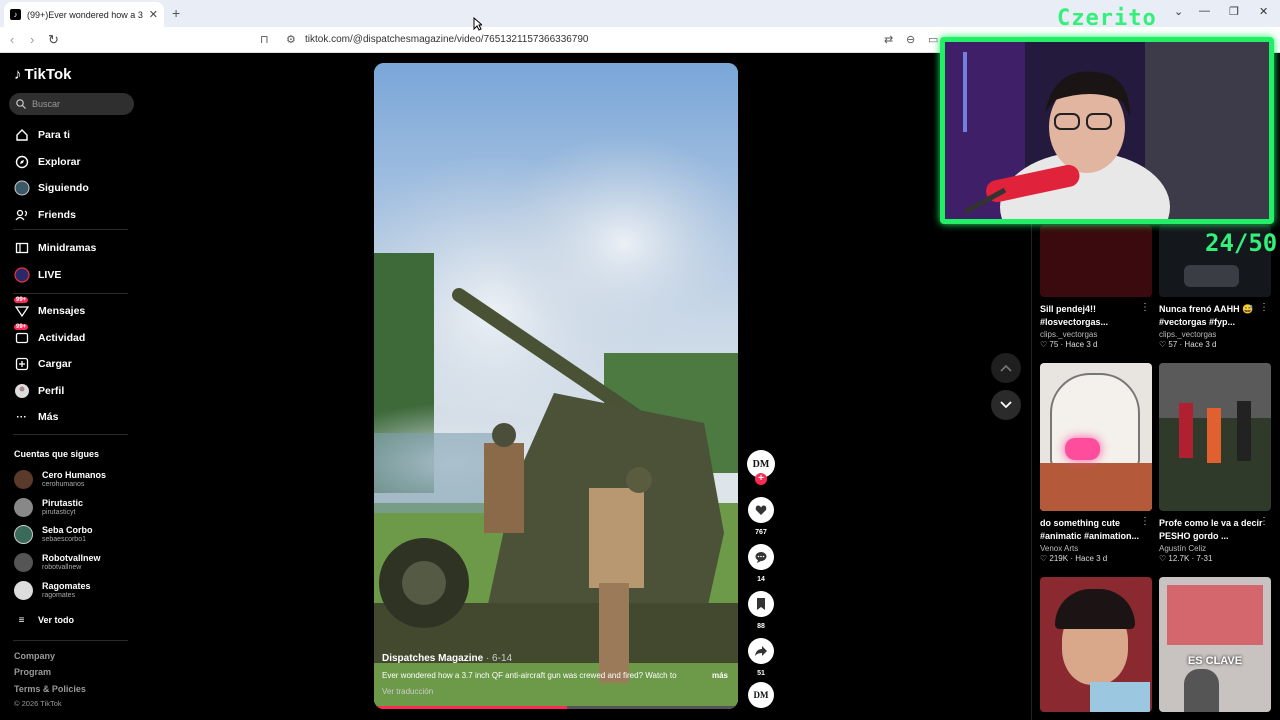 The width and height of the screenshot is (1280, 720). Describe the element at coordinates (264, 39) in the screenshot. I see `bookmark-icon: ⊓` at that location.